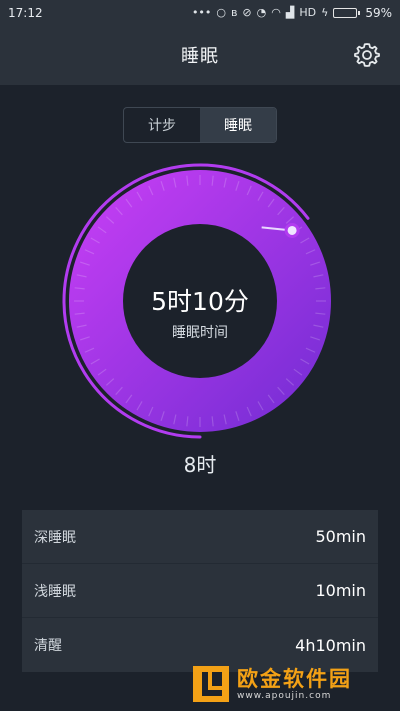 This screenshot has width=400, height=711. What do you see at coordinates (48, 646) in the screenshot?
I see `stat-label: 清醒` at bounding box center [48, 646].